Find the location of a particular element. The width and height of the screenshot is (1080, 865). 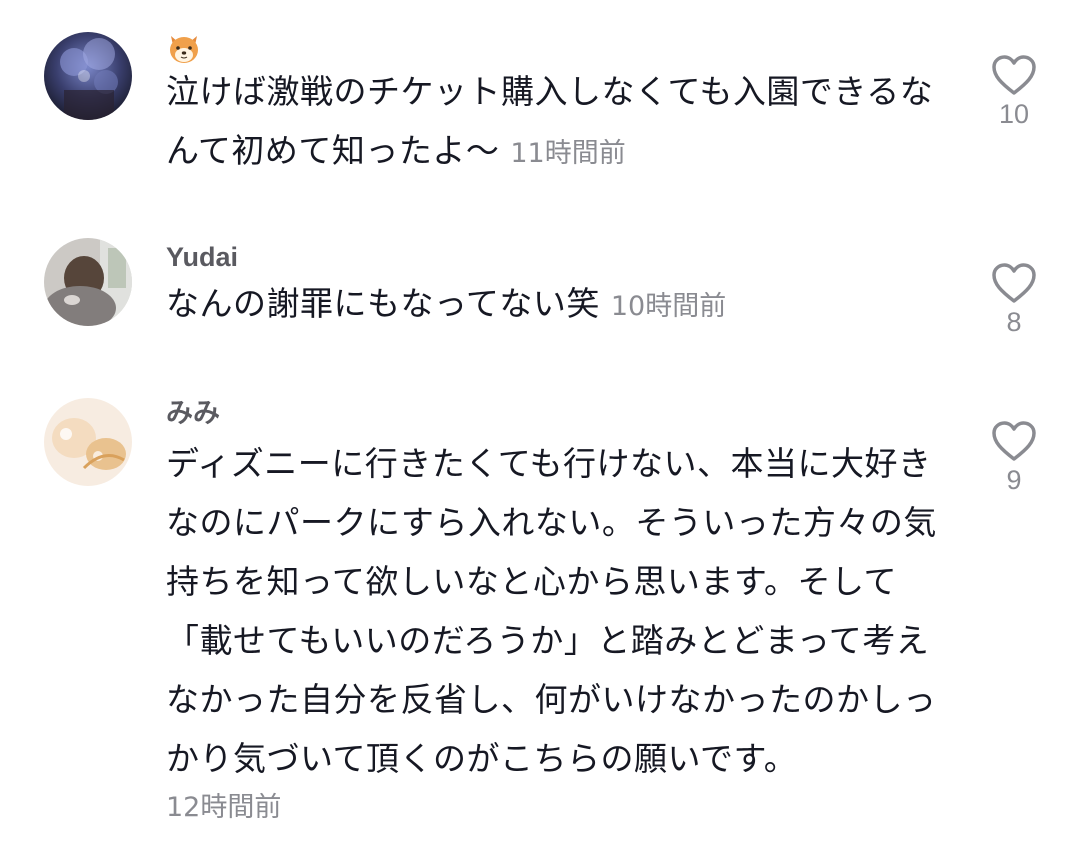

like-button: 10 is located at coordinates (1014, 92).